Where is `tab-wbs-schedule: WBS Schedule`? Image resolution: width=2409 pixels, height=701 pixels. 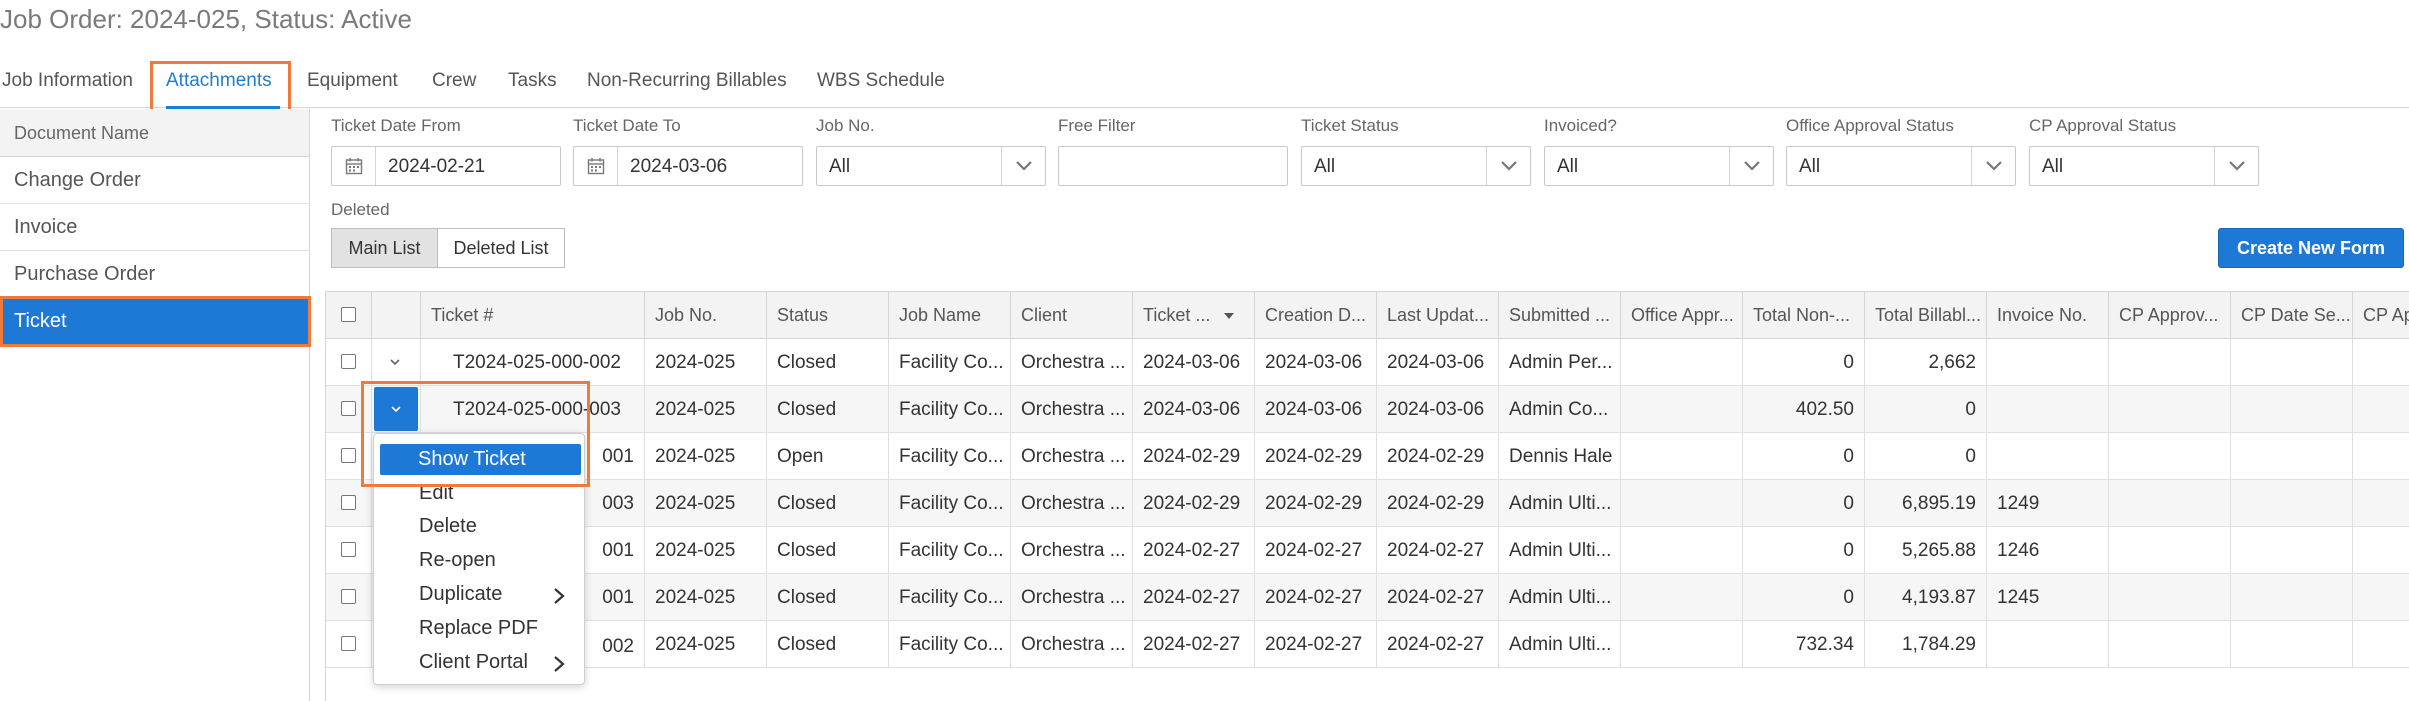
tab-wbs-schedule: WBS Schedule is located at coordinates (881, 81).